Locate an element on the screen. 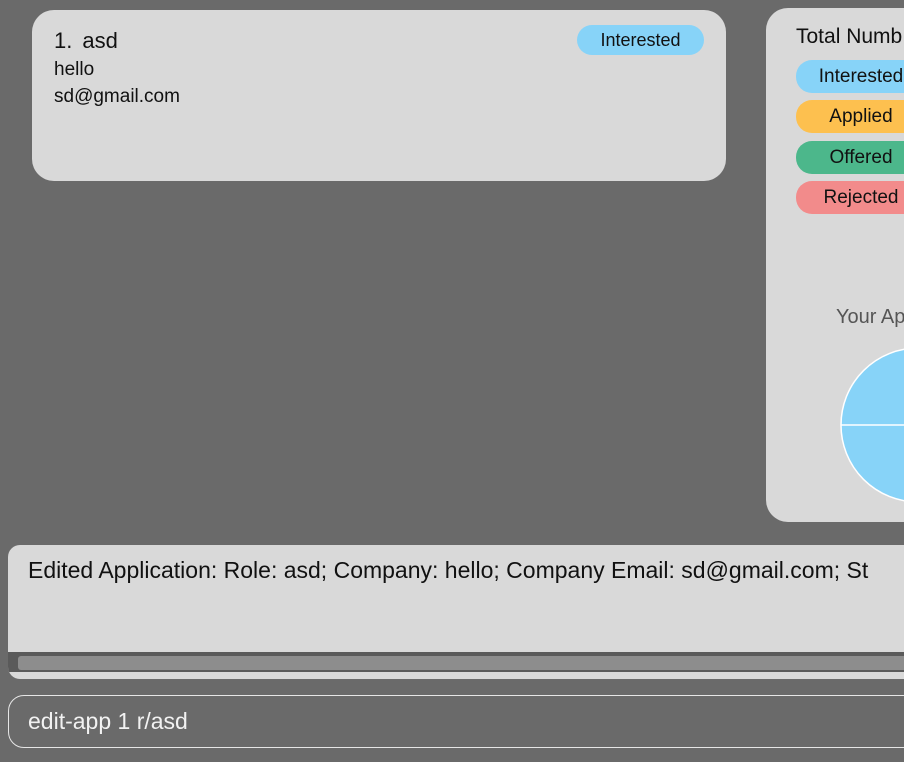 Image resolution: width=904 pixels, height=762 pixels. stat-applied: Applied is located at coordinates (850, 116).